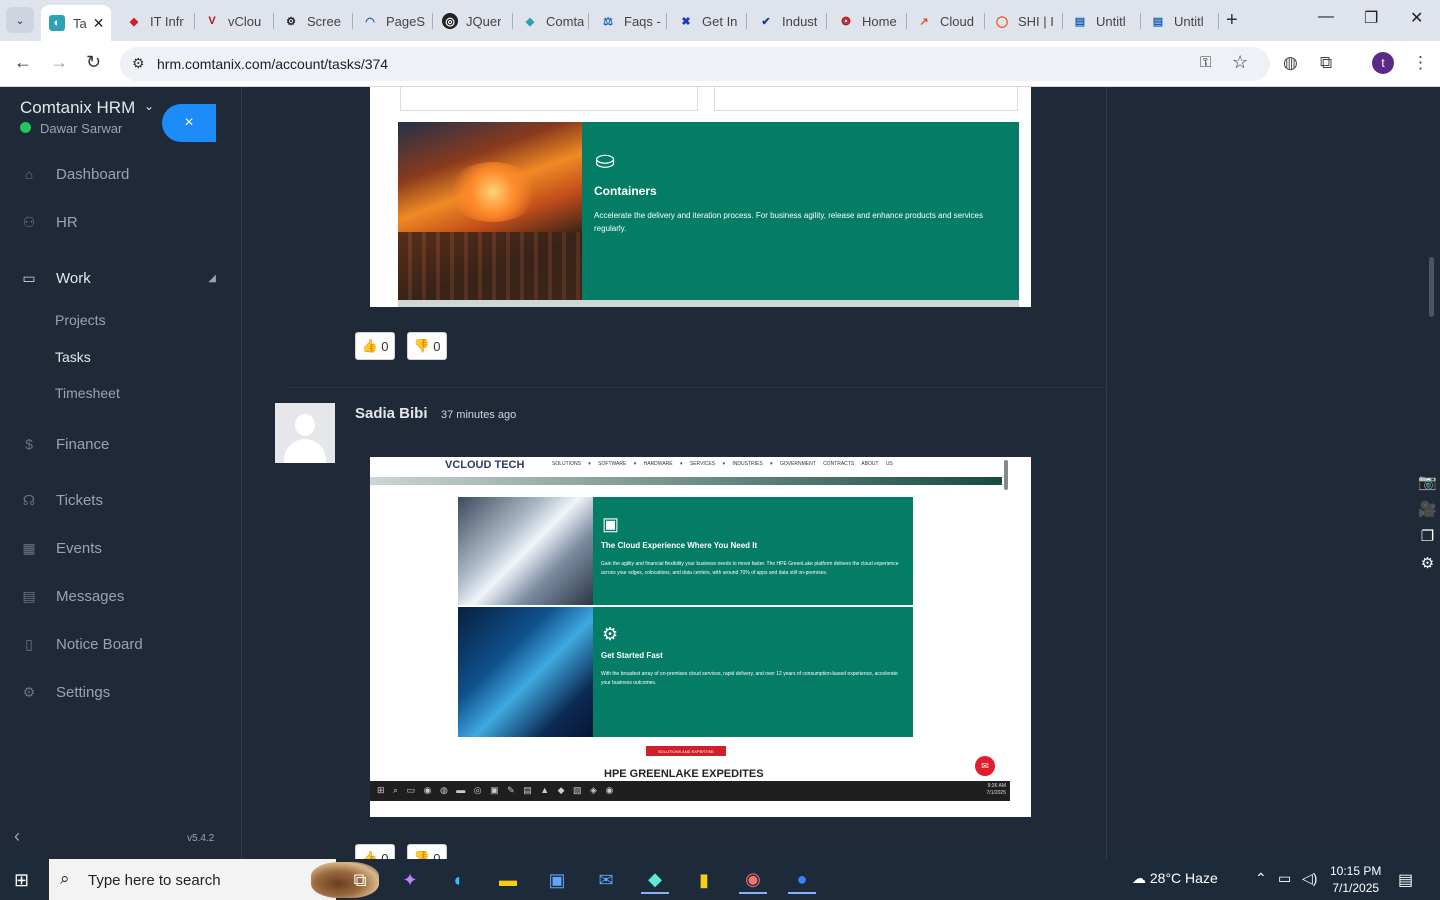 This screenshot has width=1440, height=900. I want to click on page-scrollbar, so click(1431, 287).